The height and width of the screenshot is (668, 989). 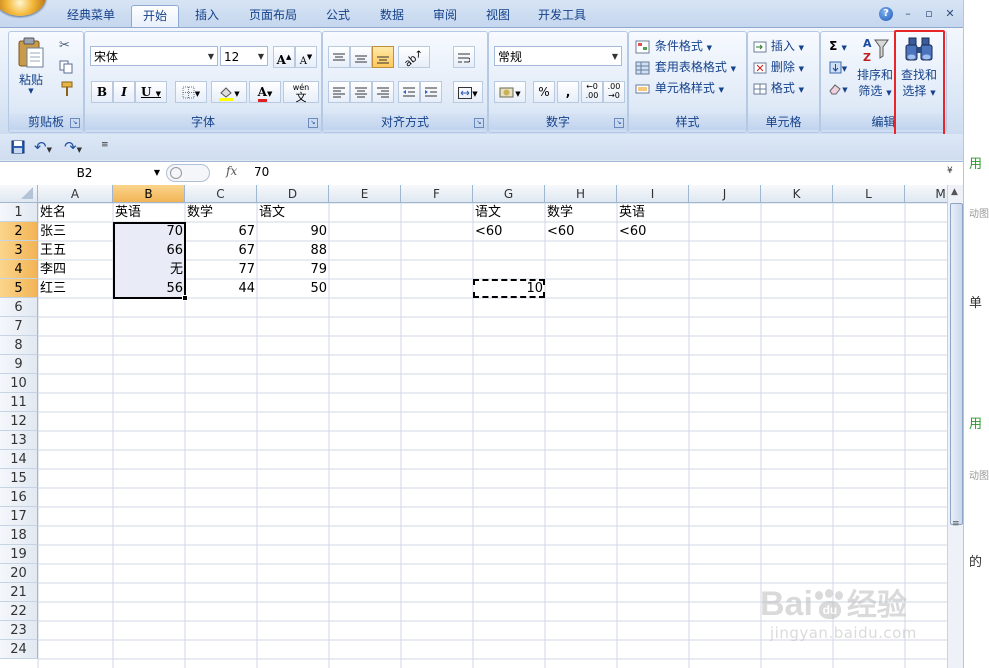 I want to click on orientation-button: ab↗, so click(x=414, y=58).